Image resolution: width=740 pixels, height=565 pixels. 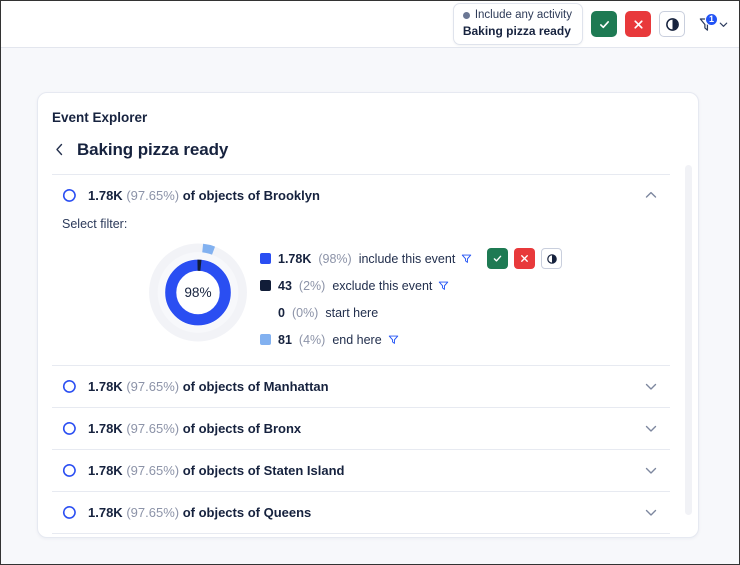 What do you see at coordinates (361, 386) in the screenshot?
I see `object-row: 1.78K (97.65%) of objects of Manhattan` at bounding box center [361, 386].